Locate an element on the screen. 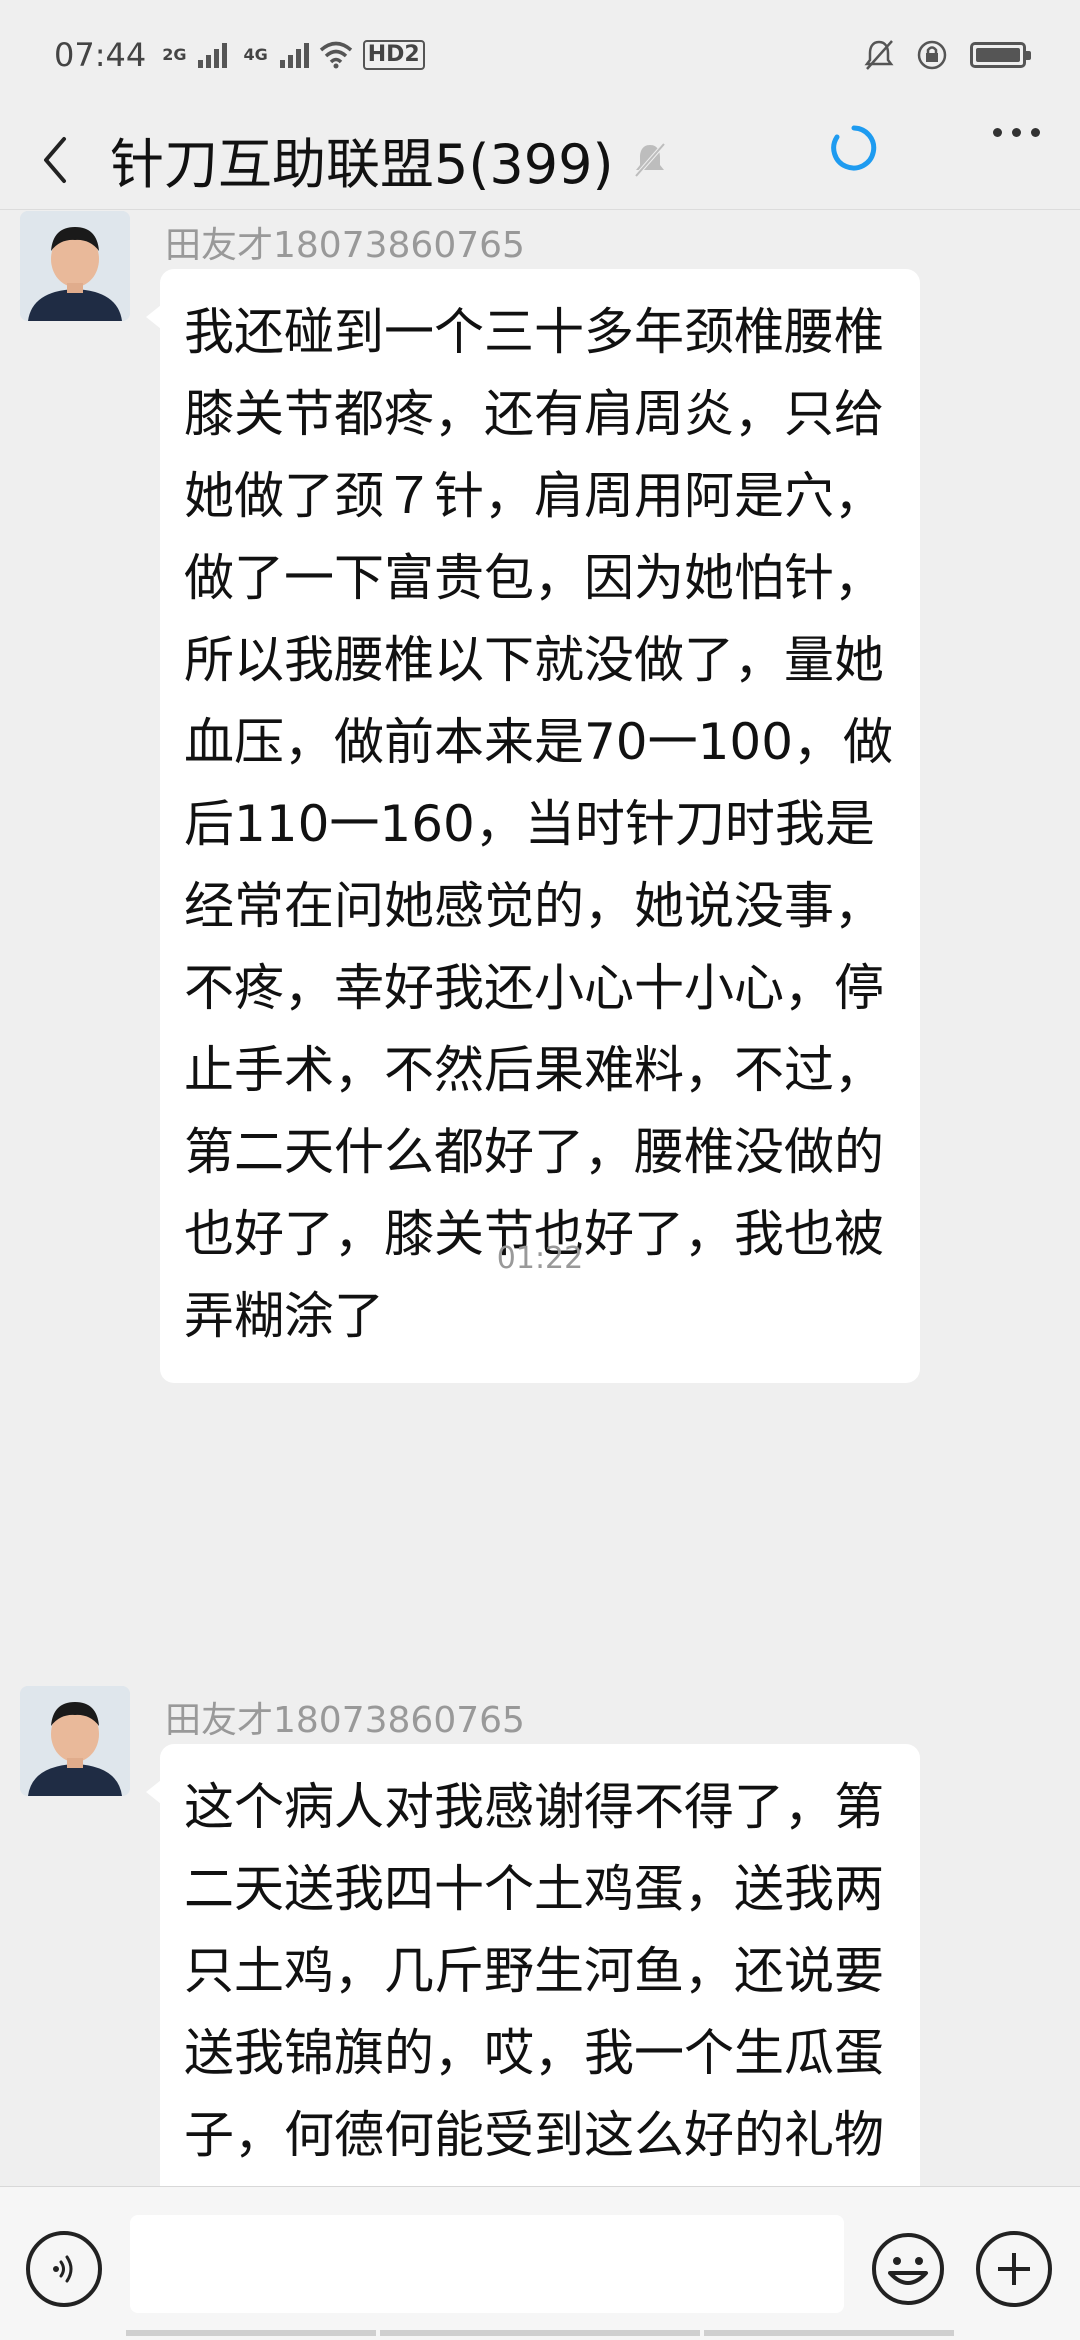  input-bar is located at coordinates (540, 2263).